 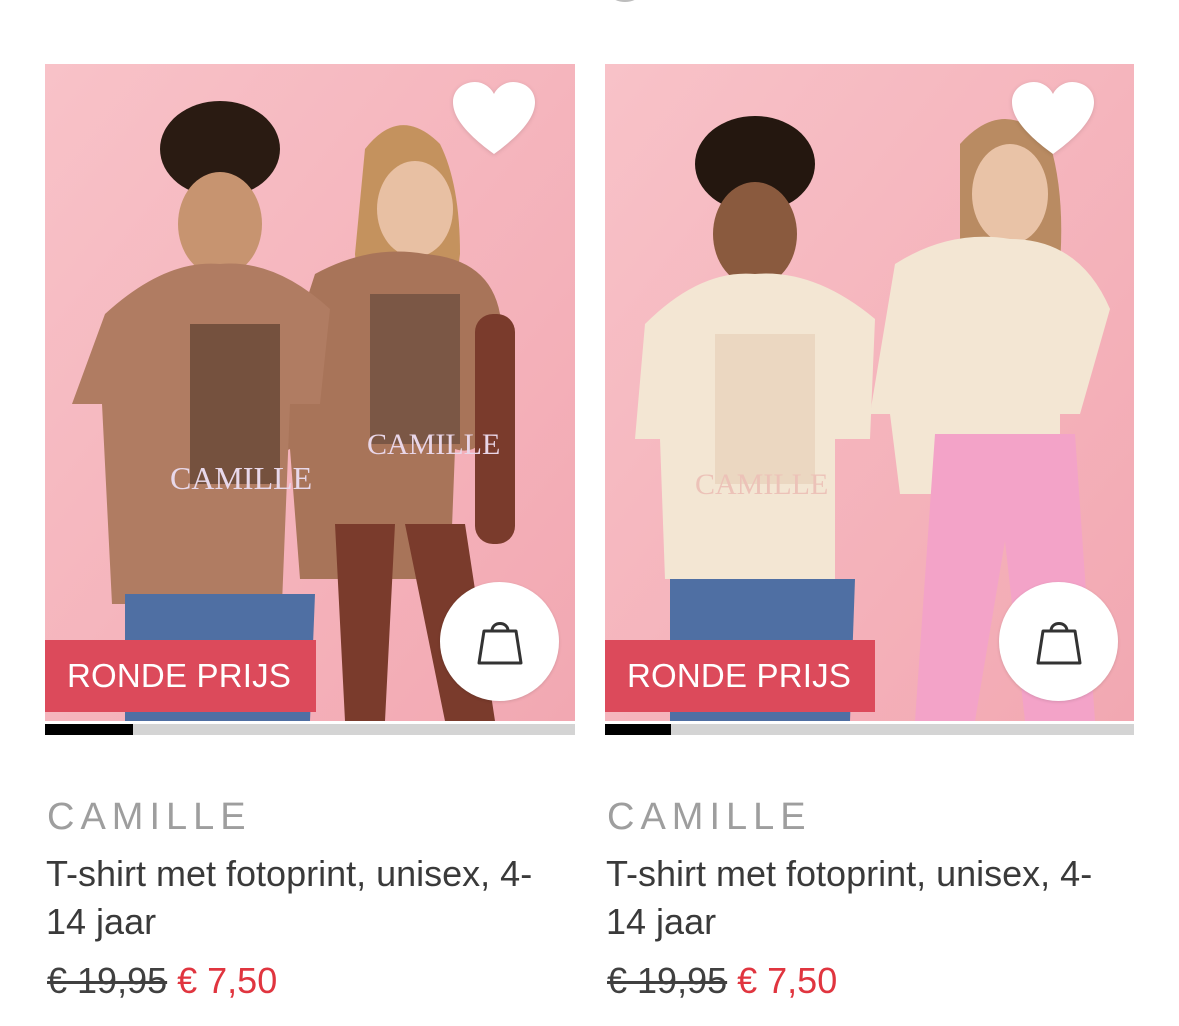 What do you see at coordinates (625, 1) in the screenshot?
I see `loading-spinner-icon` at bounding box center [625, 1].